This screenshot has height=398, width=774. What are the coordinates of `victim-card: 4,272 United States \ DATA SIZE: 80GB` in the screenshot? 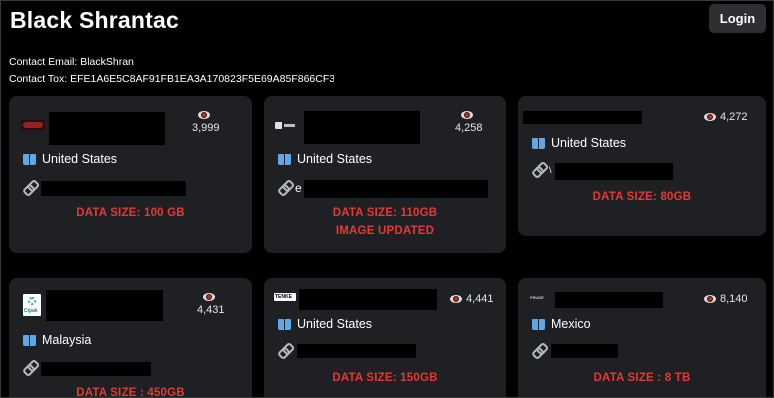 It's located at (642, 166).